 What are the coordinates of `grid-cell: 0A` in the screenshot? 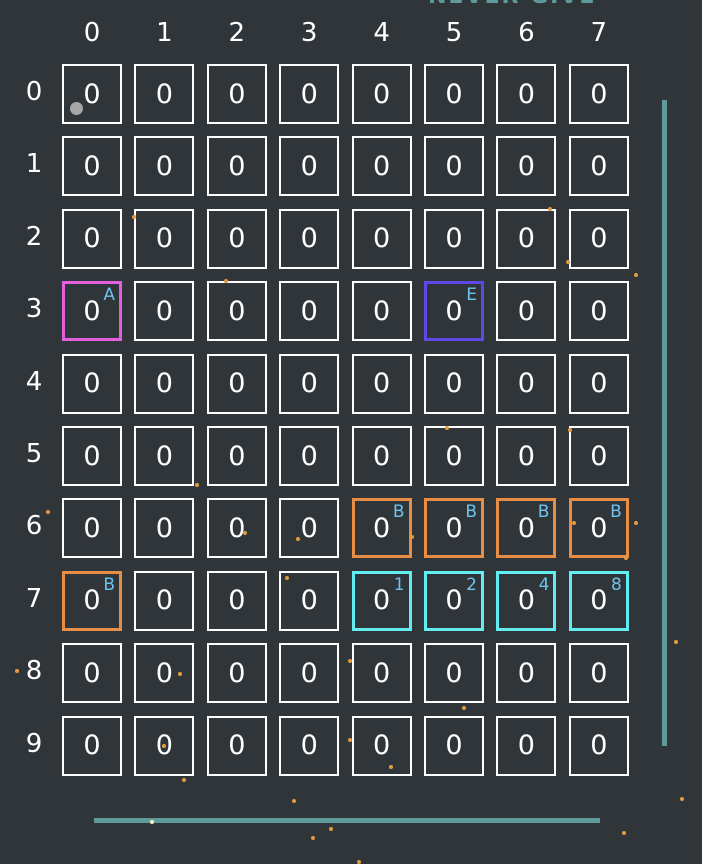 It's located at (92, 311).